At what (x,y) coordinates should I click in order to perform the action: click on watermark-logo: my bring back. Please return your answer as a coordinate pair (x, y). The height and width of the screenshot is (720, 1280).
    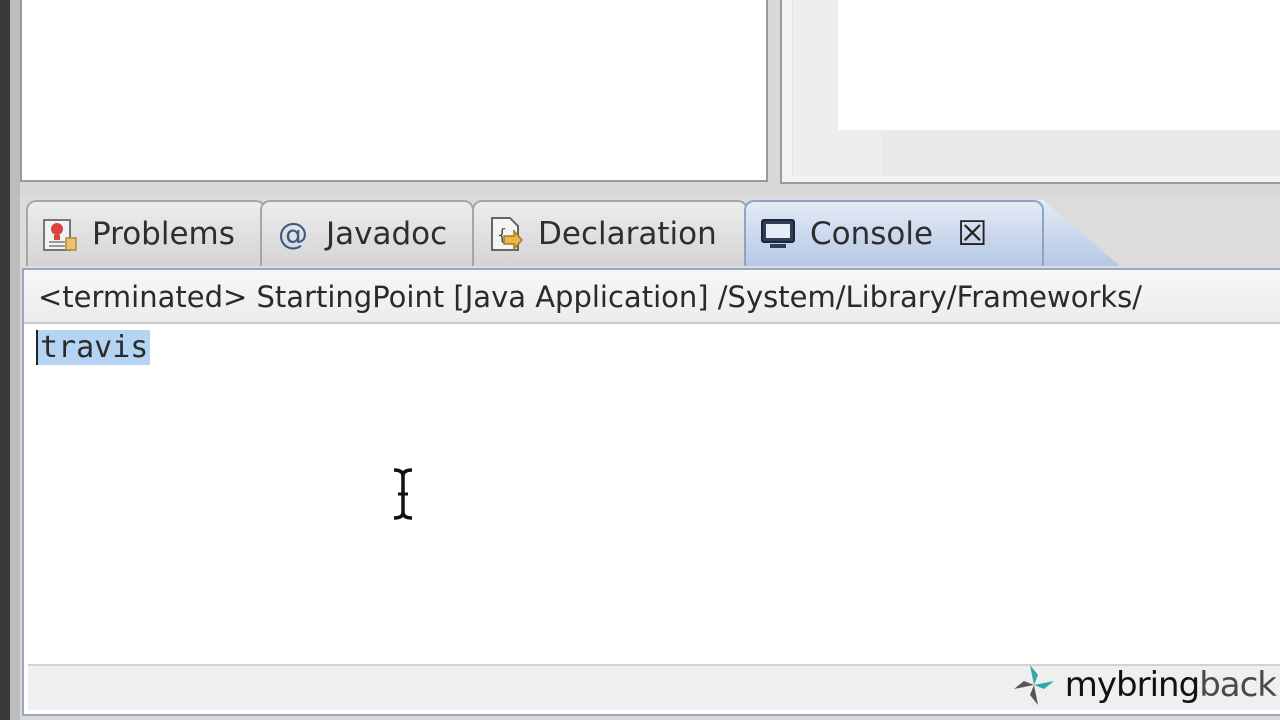
    Looking at the image, I should click on (1144, 685).